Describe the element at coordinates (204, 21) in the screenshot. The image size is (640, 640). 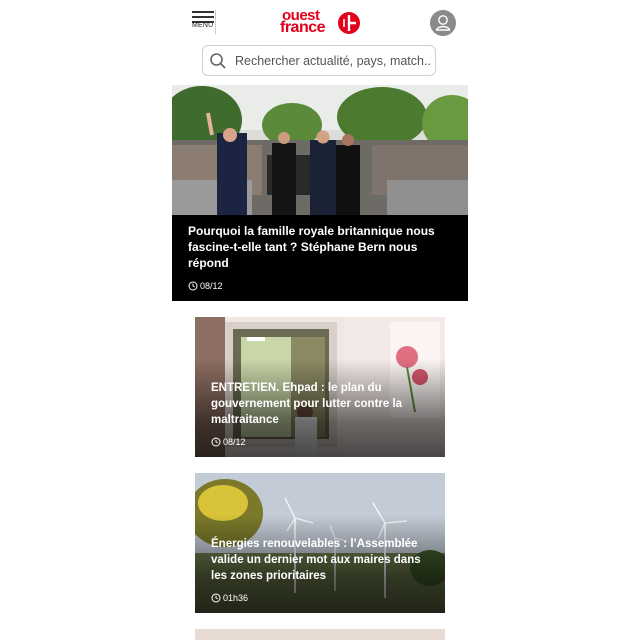
I see `menu-button: MENU` at that location.